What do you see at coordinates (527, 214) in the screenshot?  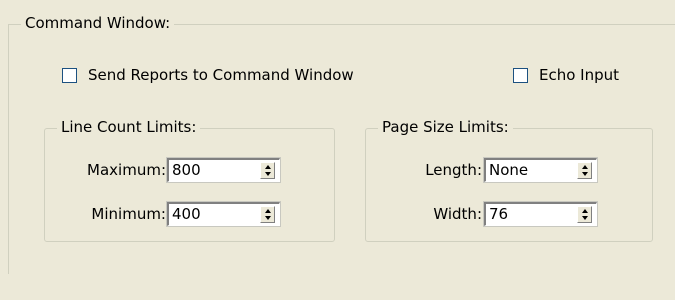 I see `width-input` at bounding box center [527, 214].